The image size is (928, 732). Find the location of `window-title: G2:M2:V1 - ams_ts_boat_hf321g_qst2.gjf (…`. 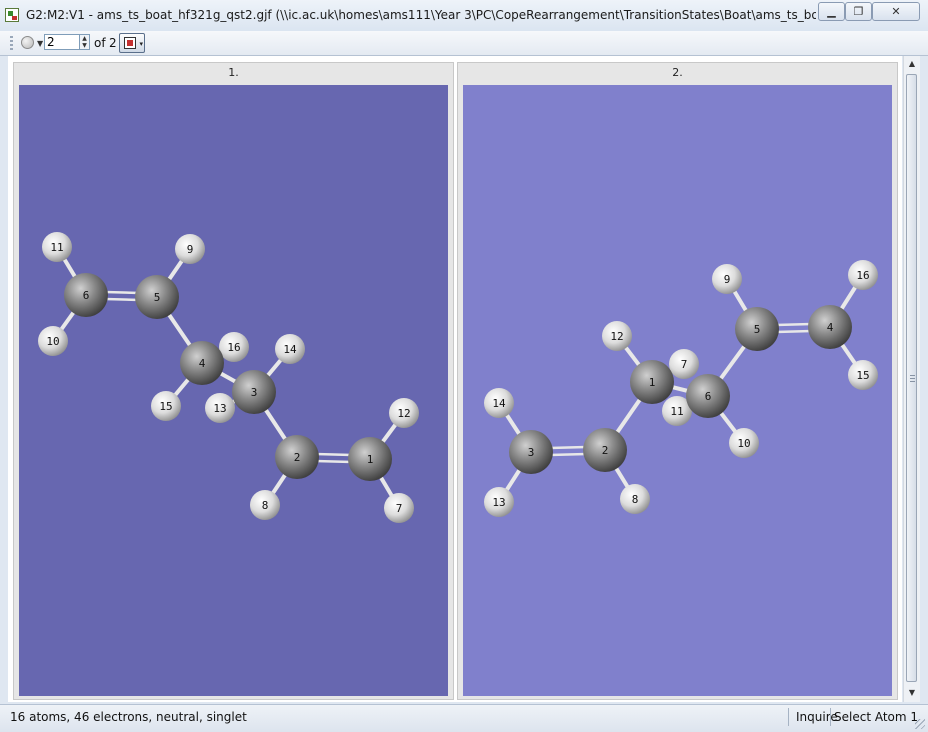

window-title: G2:M2:V1 - ams_ts_boat_hf321g_qst2.gjf (… is located at coordinates (421, 15).